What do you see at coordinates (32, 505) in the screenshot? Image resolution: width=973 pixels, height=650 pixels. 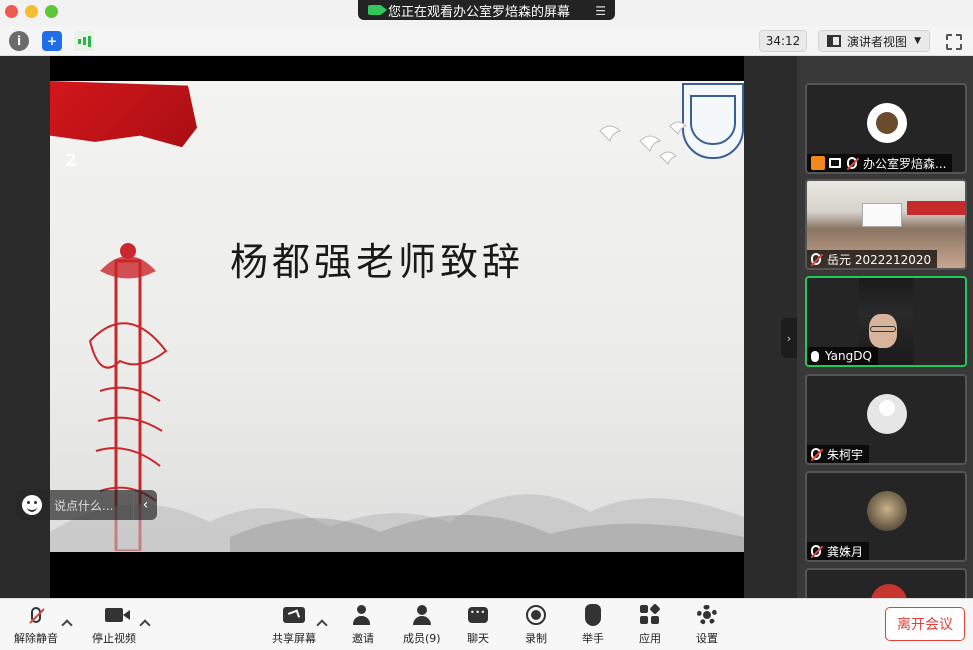 I see `emoji-icon` at bounding box center [32, 505].